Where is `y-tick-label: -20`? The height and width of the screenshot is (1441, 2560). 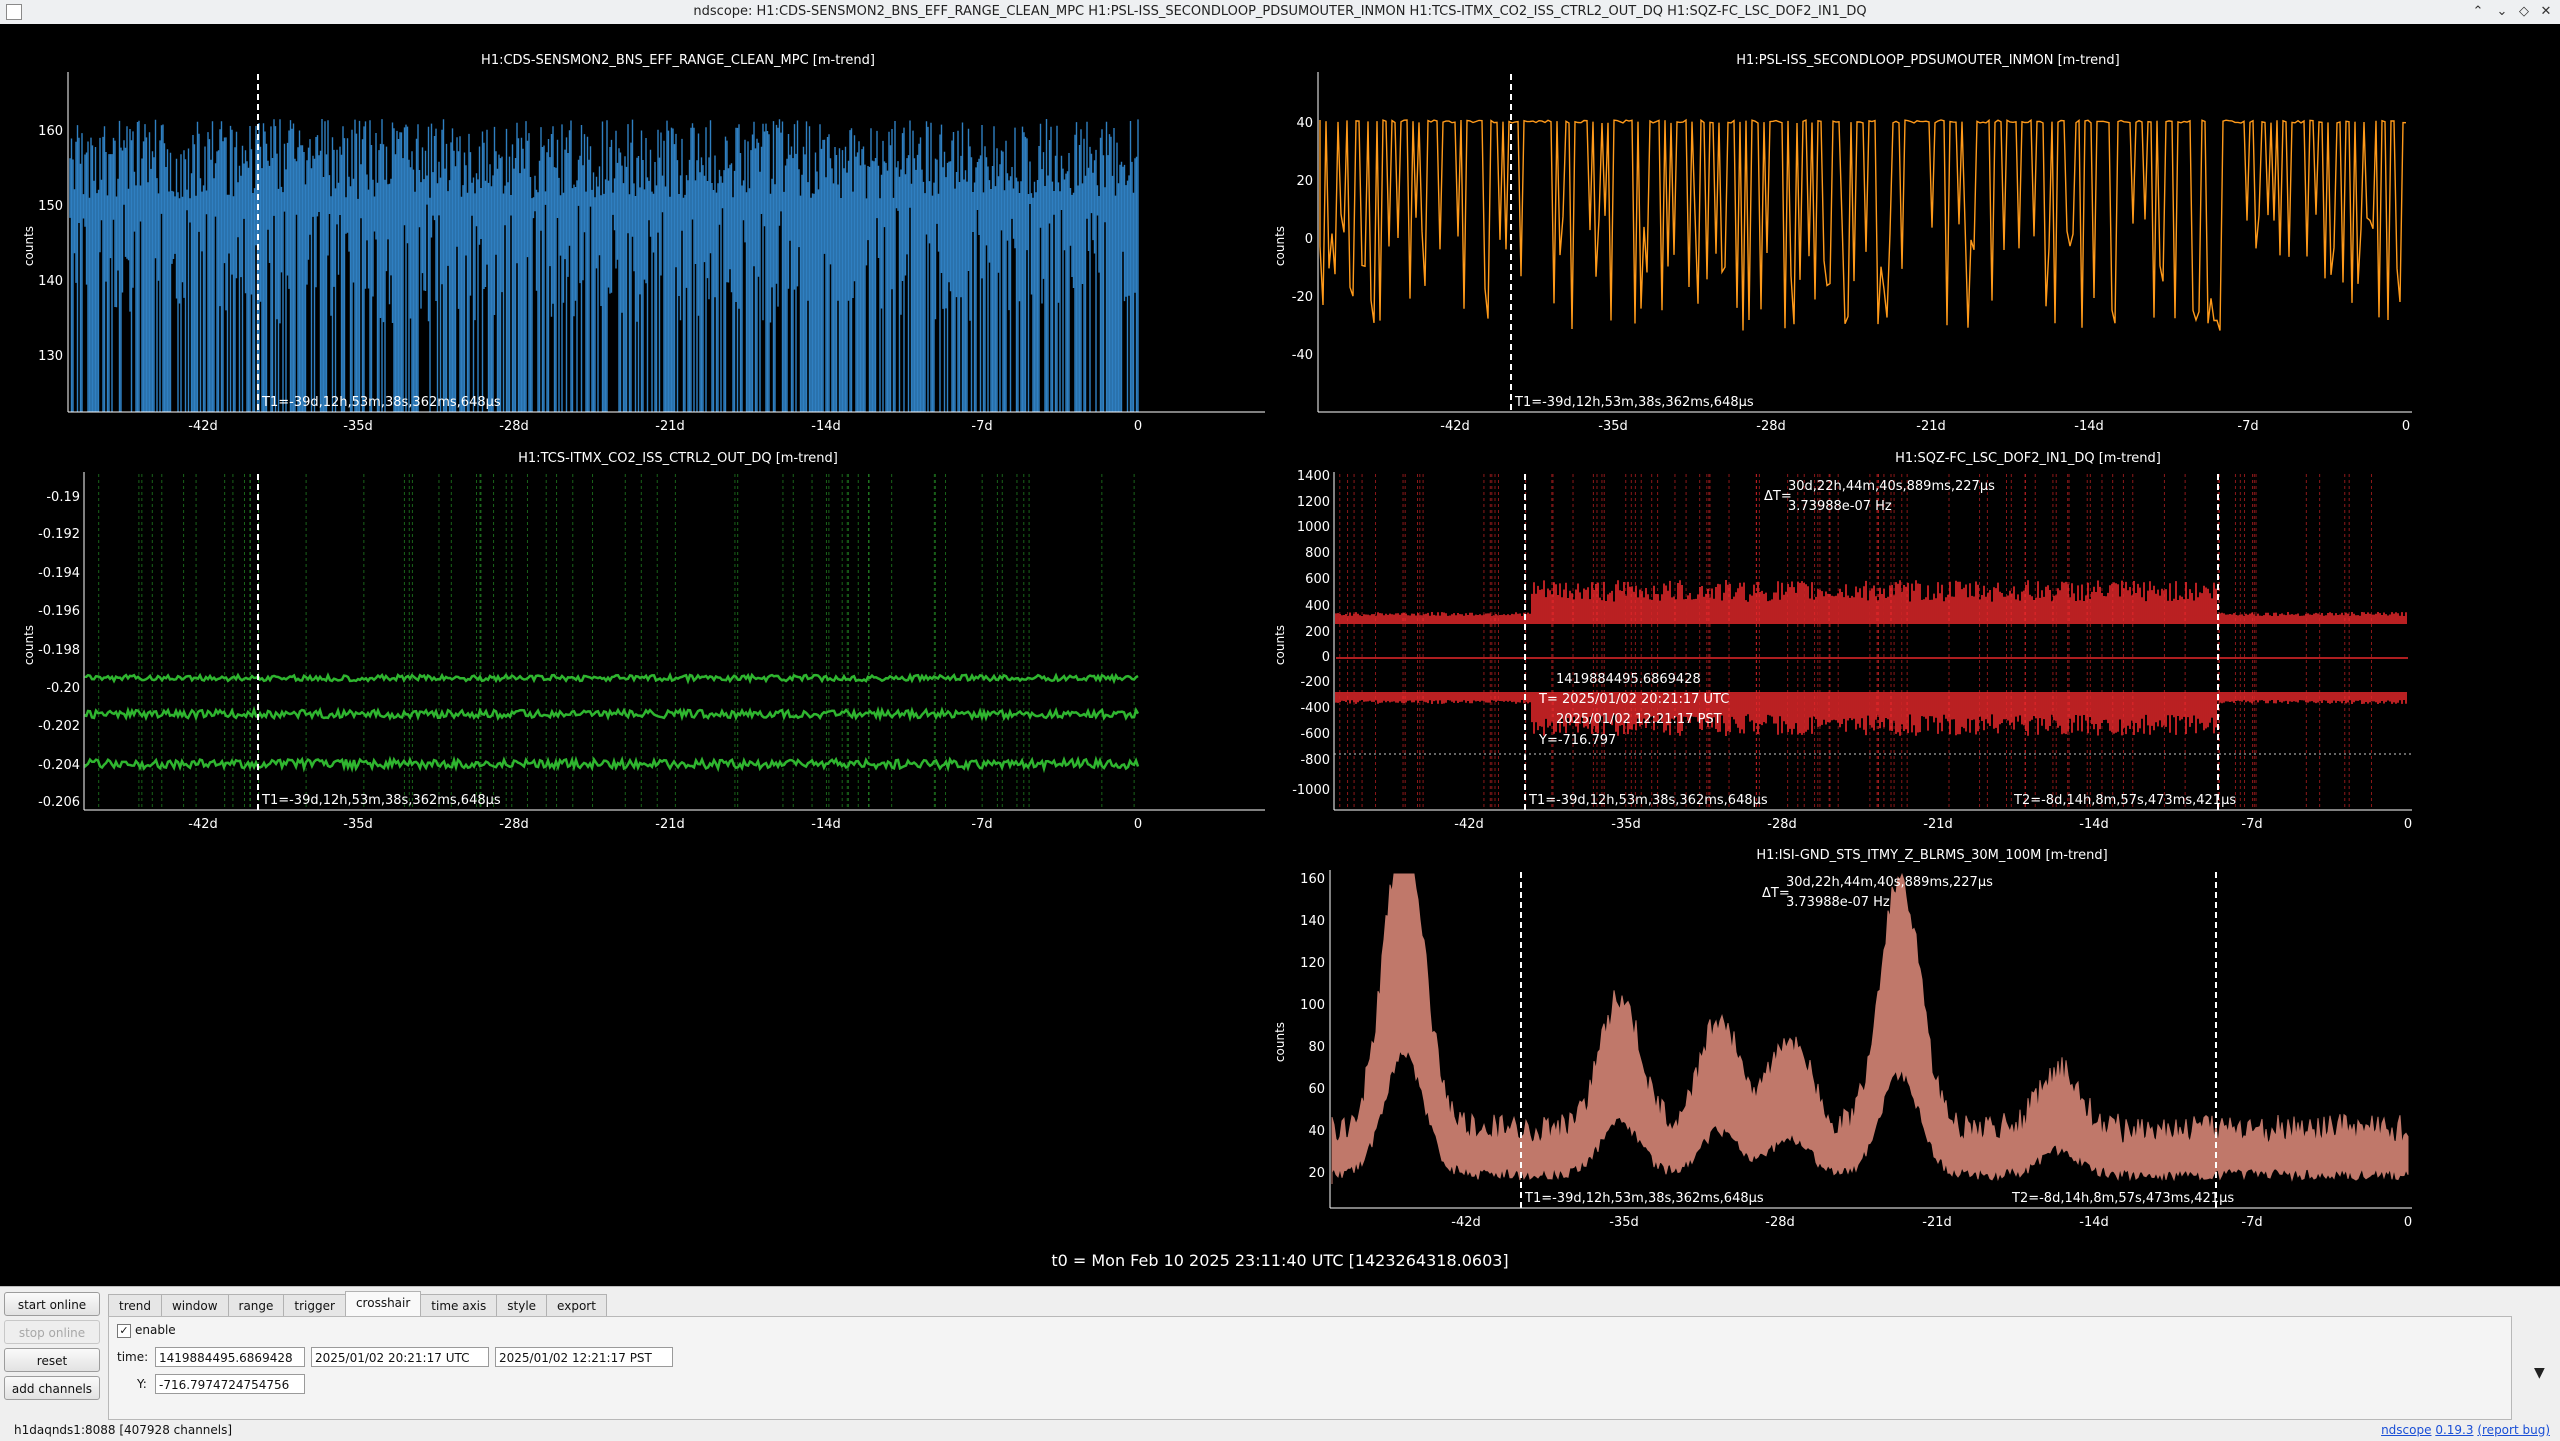 y-tick-label: -20 is located at coordinates (1302, 297).